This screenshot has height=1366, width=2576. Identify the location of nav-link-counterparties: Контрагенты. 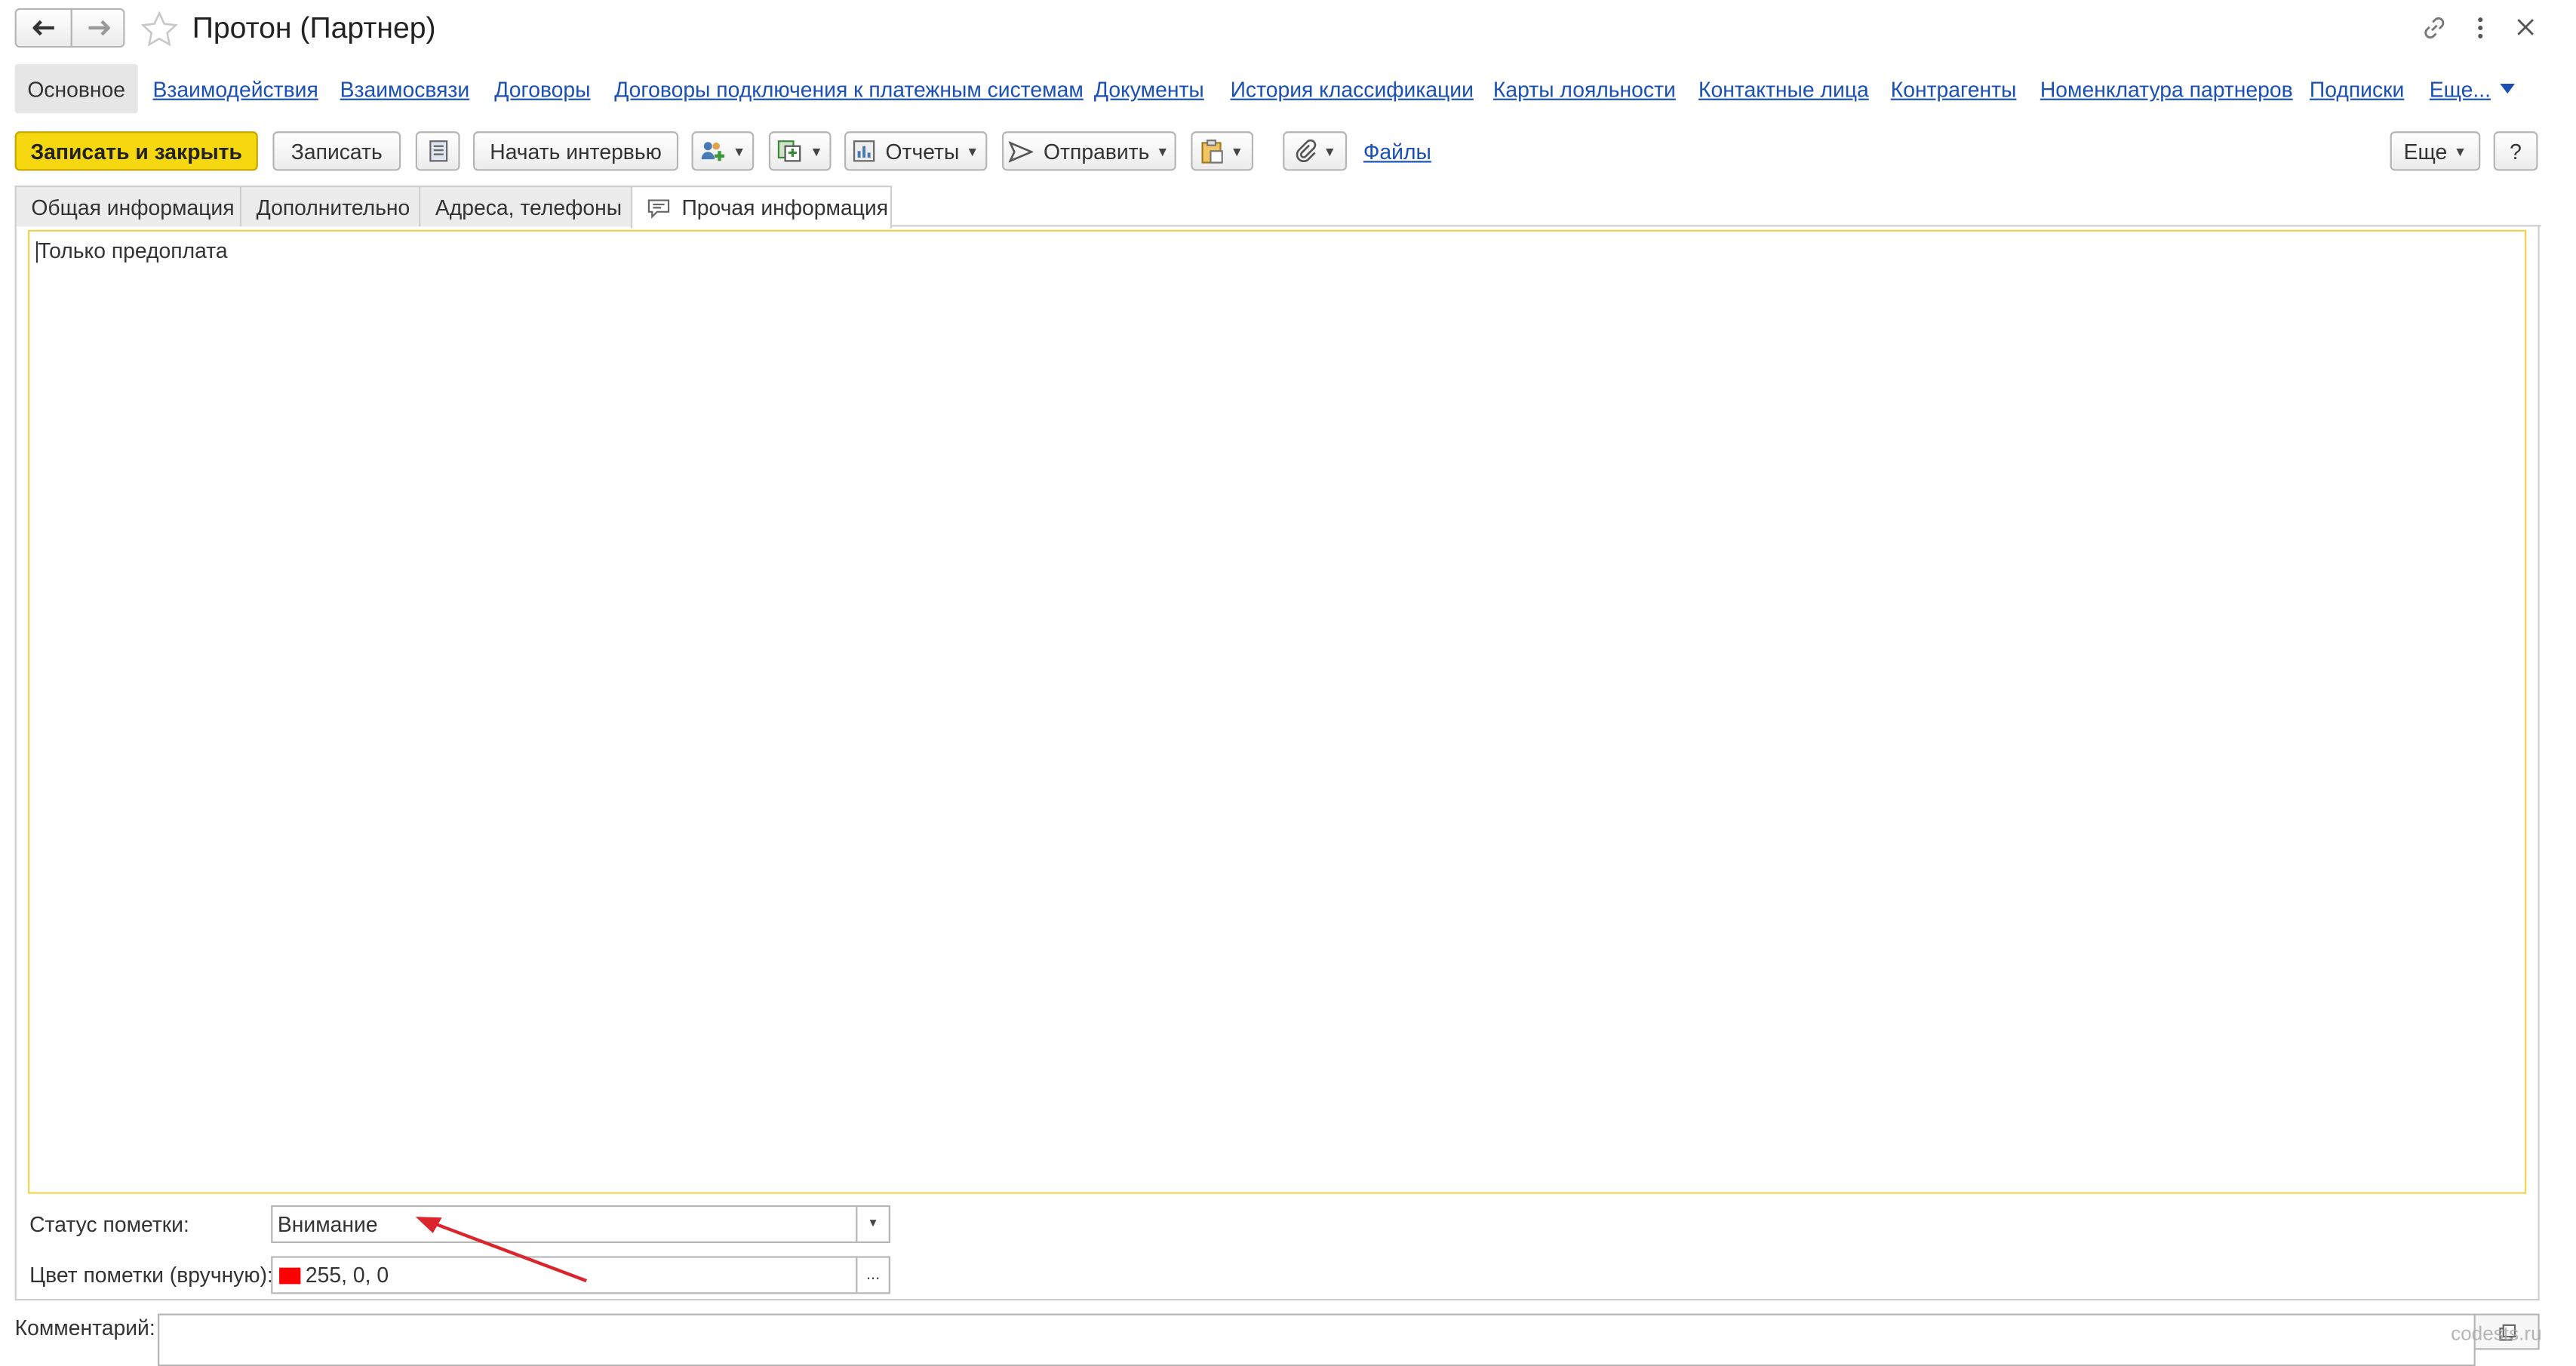
(1954, 89).